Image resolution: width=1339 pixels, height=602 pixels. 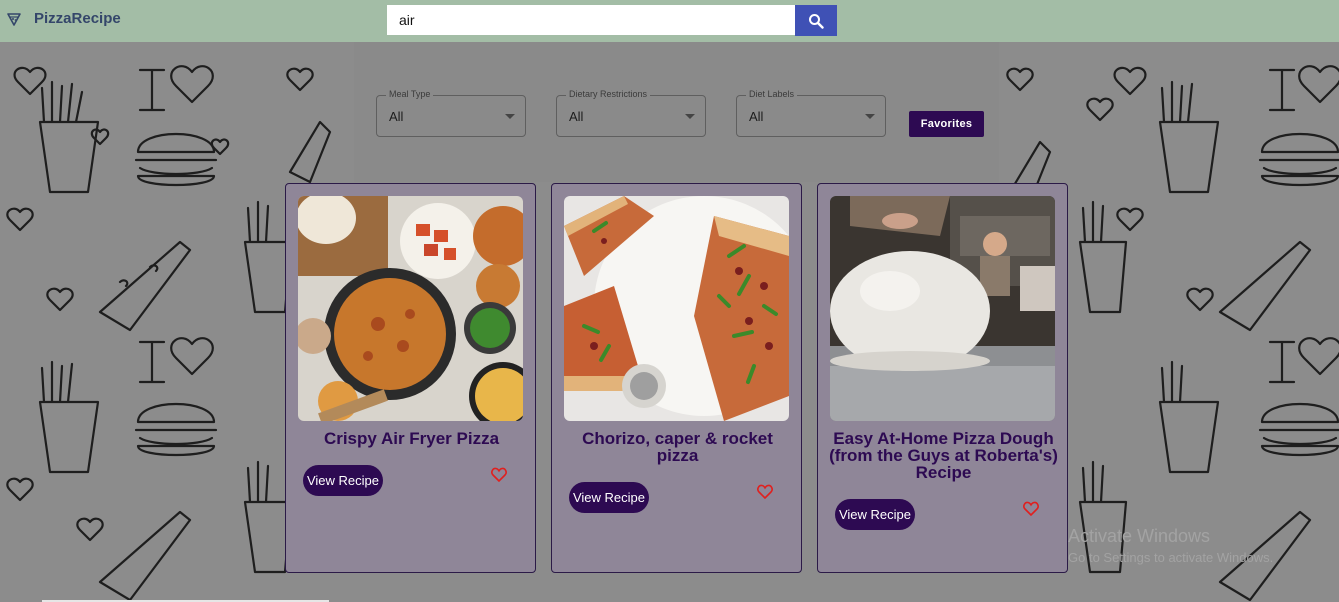 I want to click on search-button, so click(x=816, y=20).